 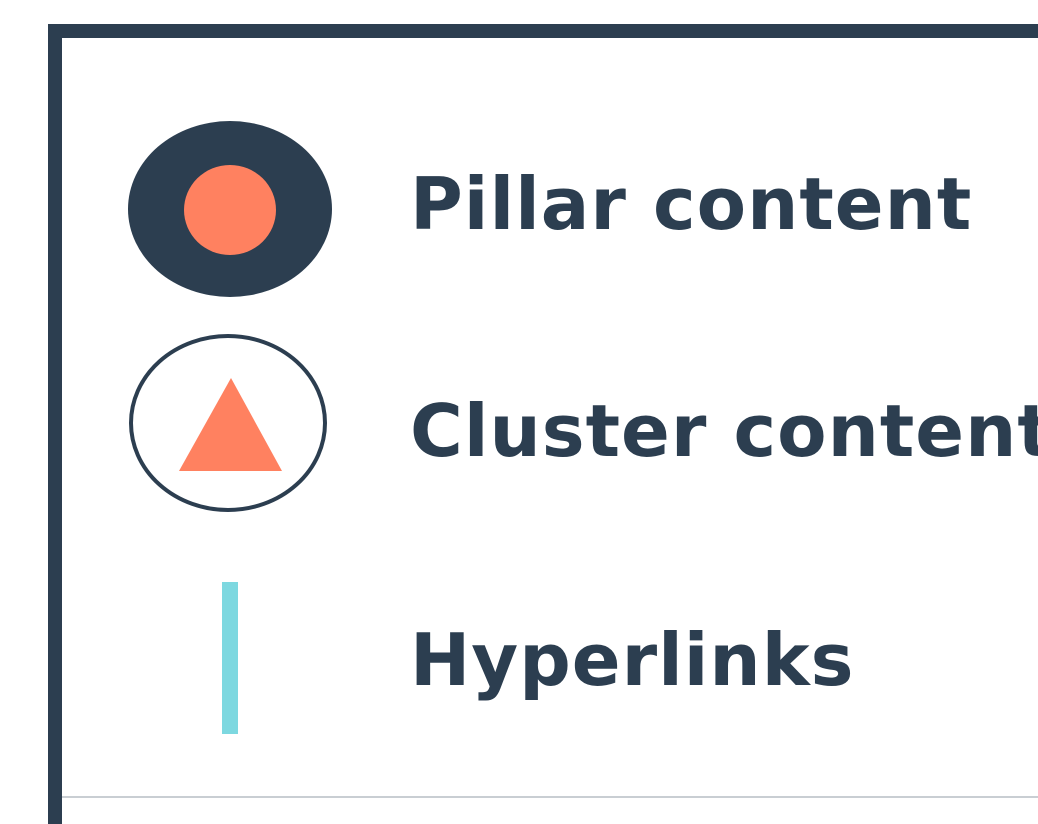 What do you see at coordinates (228, 423) in the screenshot?
I see `cluster-icon` at bounding box center [228, 423].